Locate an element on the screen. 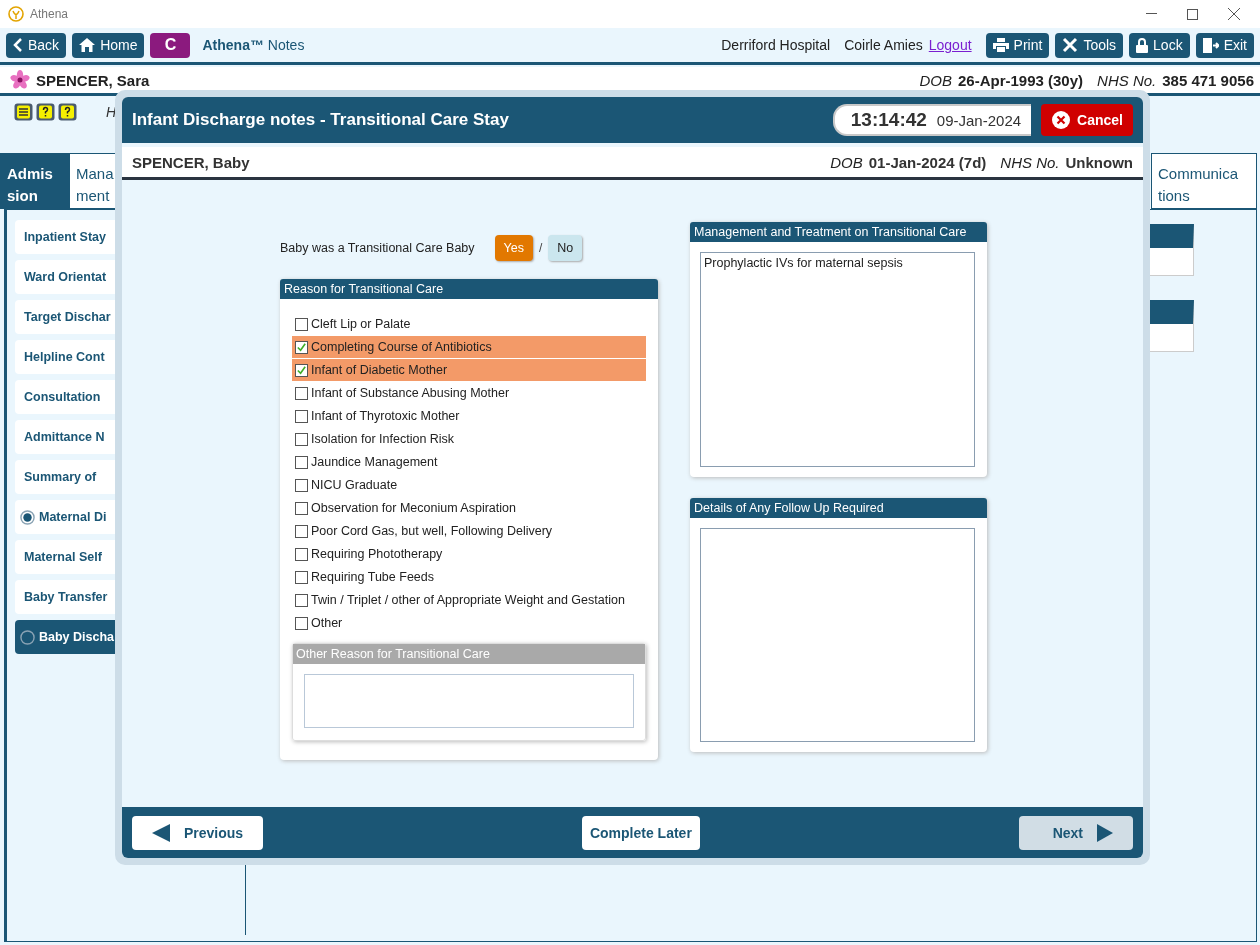 The width and height of the screenshot is (1260, 945). chevron-left-icon is located at coordinates (18, 45).